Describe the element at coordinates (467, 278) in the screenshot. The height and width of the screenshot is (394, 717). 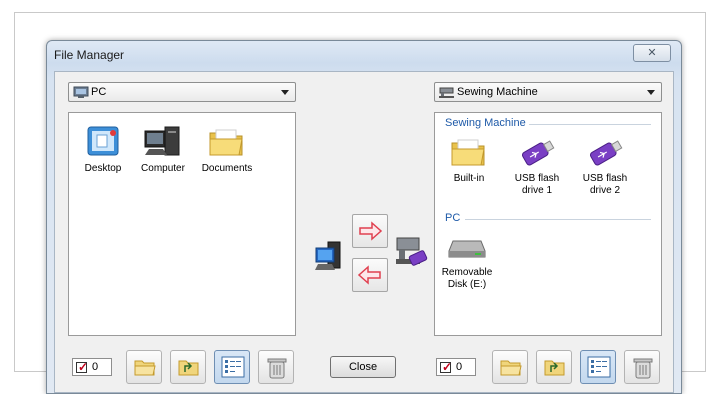
I see `item-label: Removable Disk (E:)` at that location.